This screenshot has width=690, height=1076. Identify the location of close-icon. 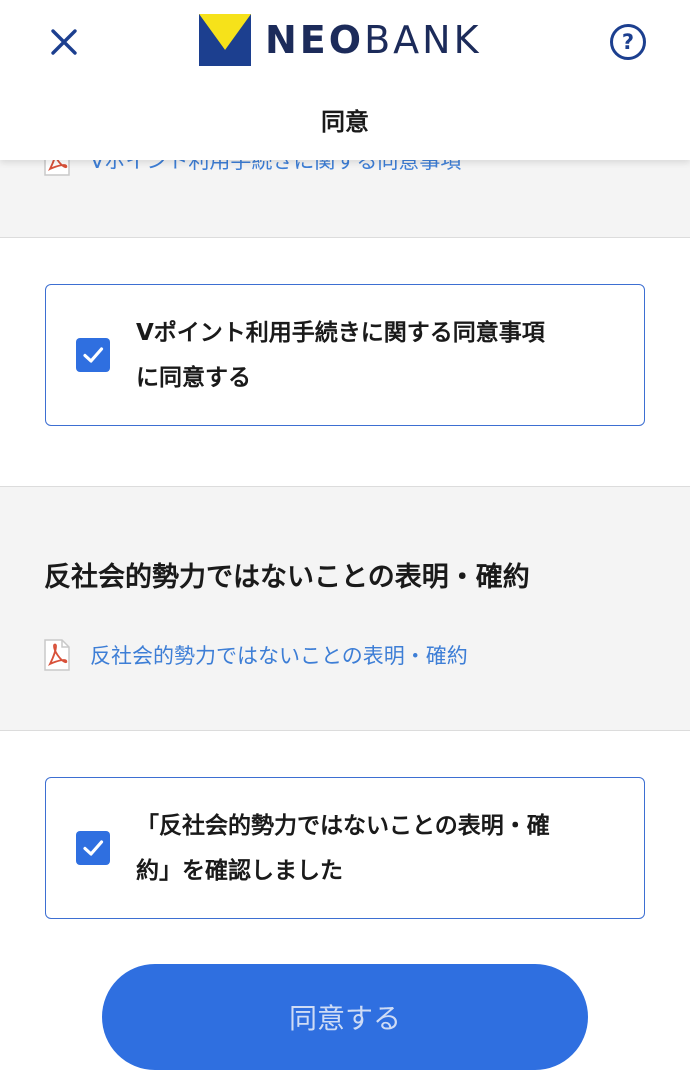
(64, 42).